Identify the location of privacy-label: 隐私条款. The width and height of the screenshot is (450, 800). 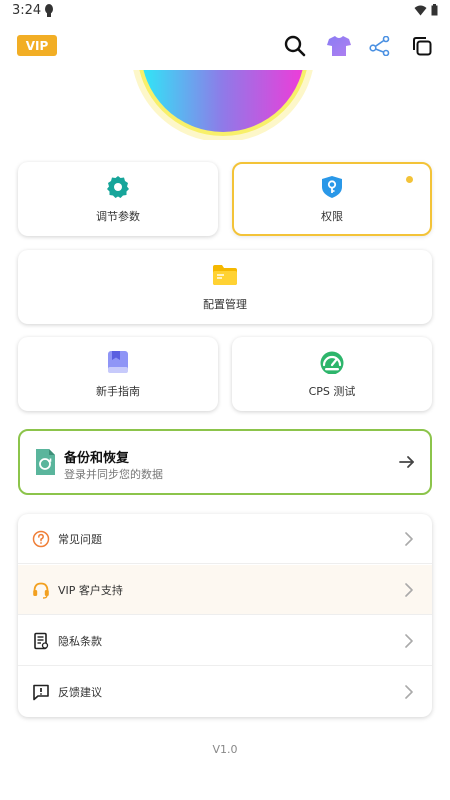
(80, 641).